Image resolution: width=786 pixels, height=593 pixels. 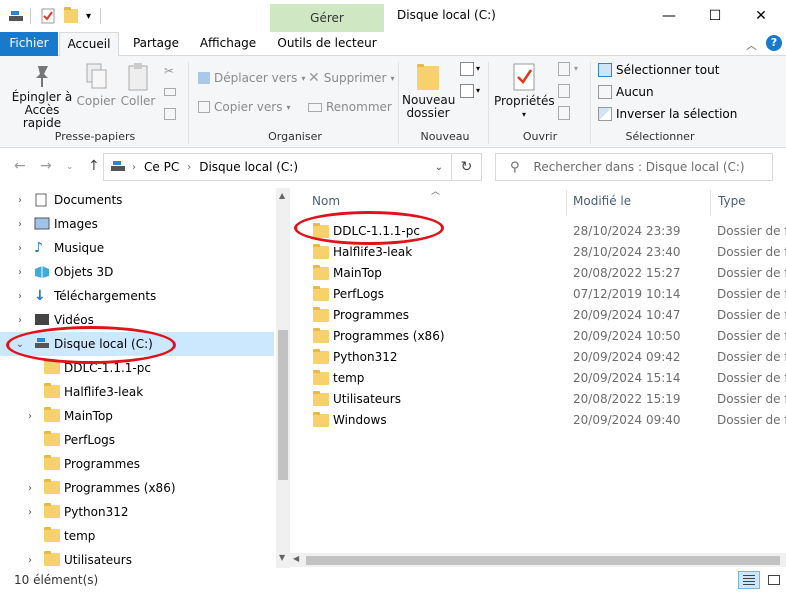 I want to click on delete-button: ✕ Supprimer ▾, so click(x=351, y=78).